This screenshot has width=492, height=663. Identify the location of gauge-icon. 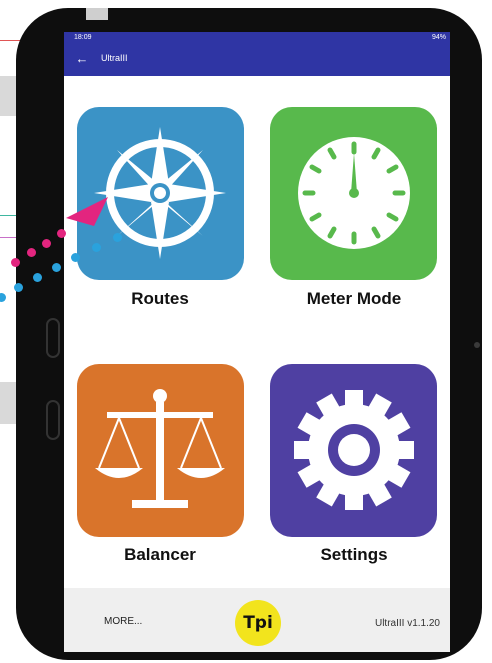
(354, 193).